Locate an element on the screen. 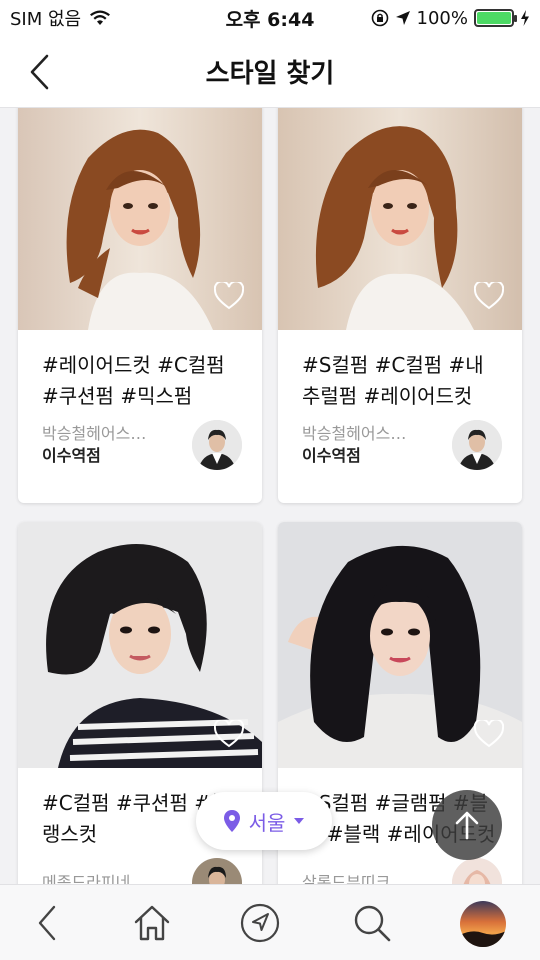 The width and height of the screenshot is (540, 960). salon-name: 살롱드부띠크 is located at coordinates (346, 878).